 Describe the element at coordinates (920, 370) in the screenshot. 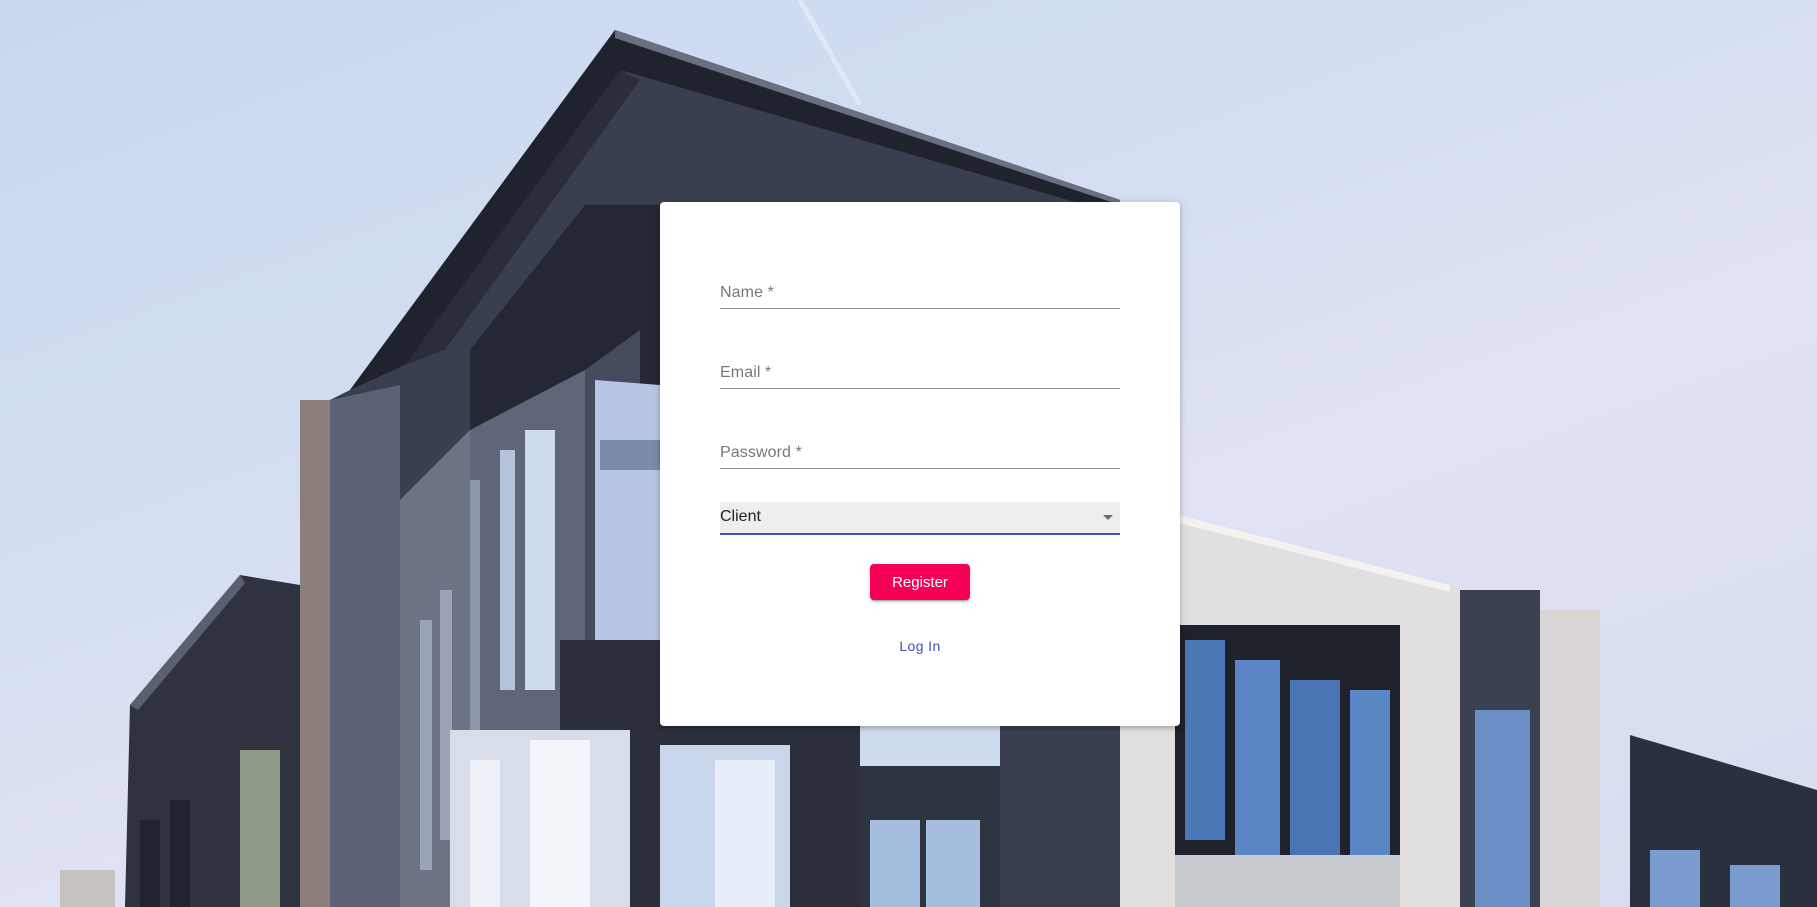

I see `email-field: Email *` at that location.